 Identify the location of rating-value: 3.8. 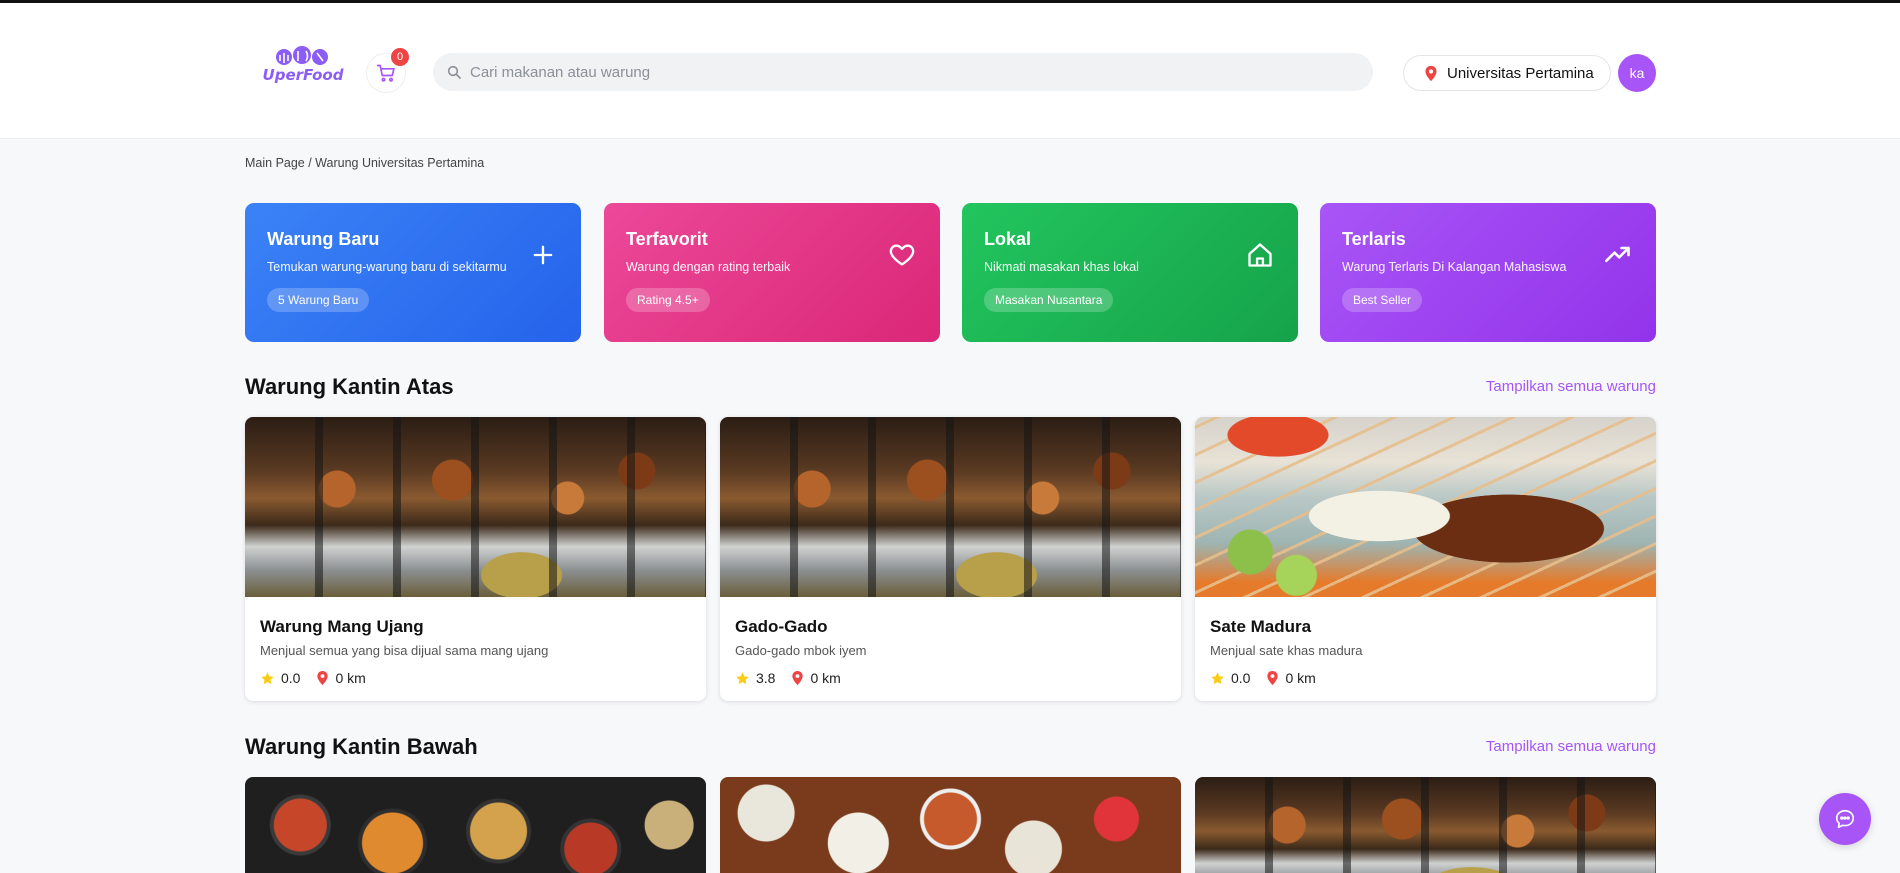
(766, 678).